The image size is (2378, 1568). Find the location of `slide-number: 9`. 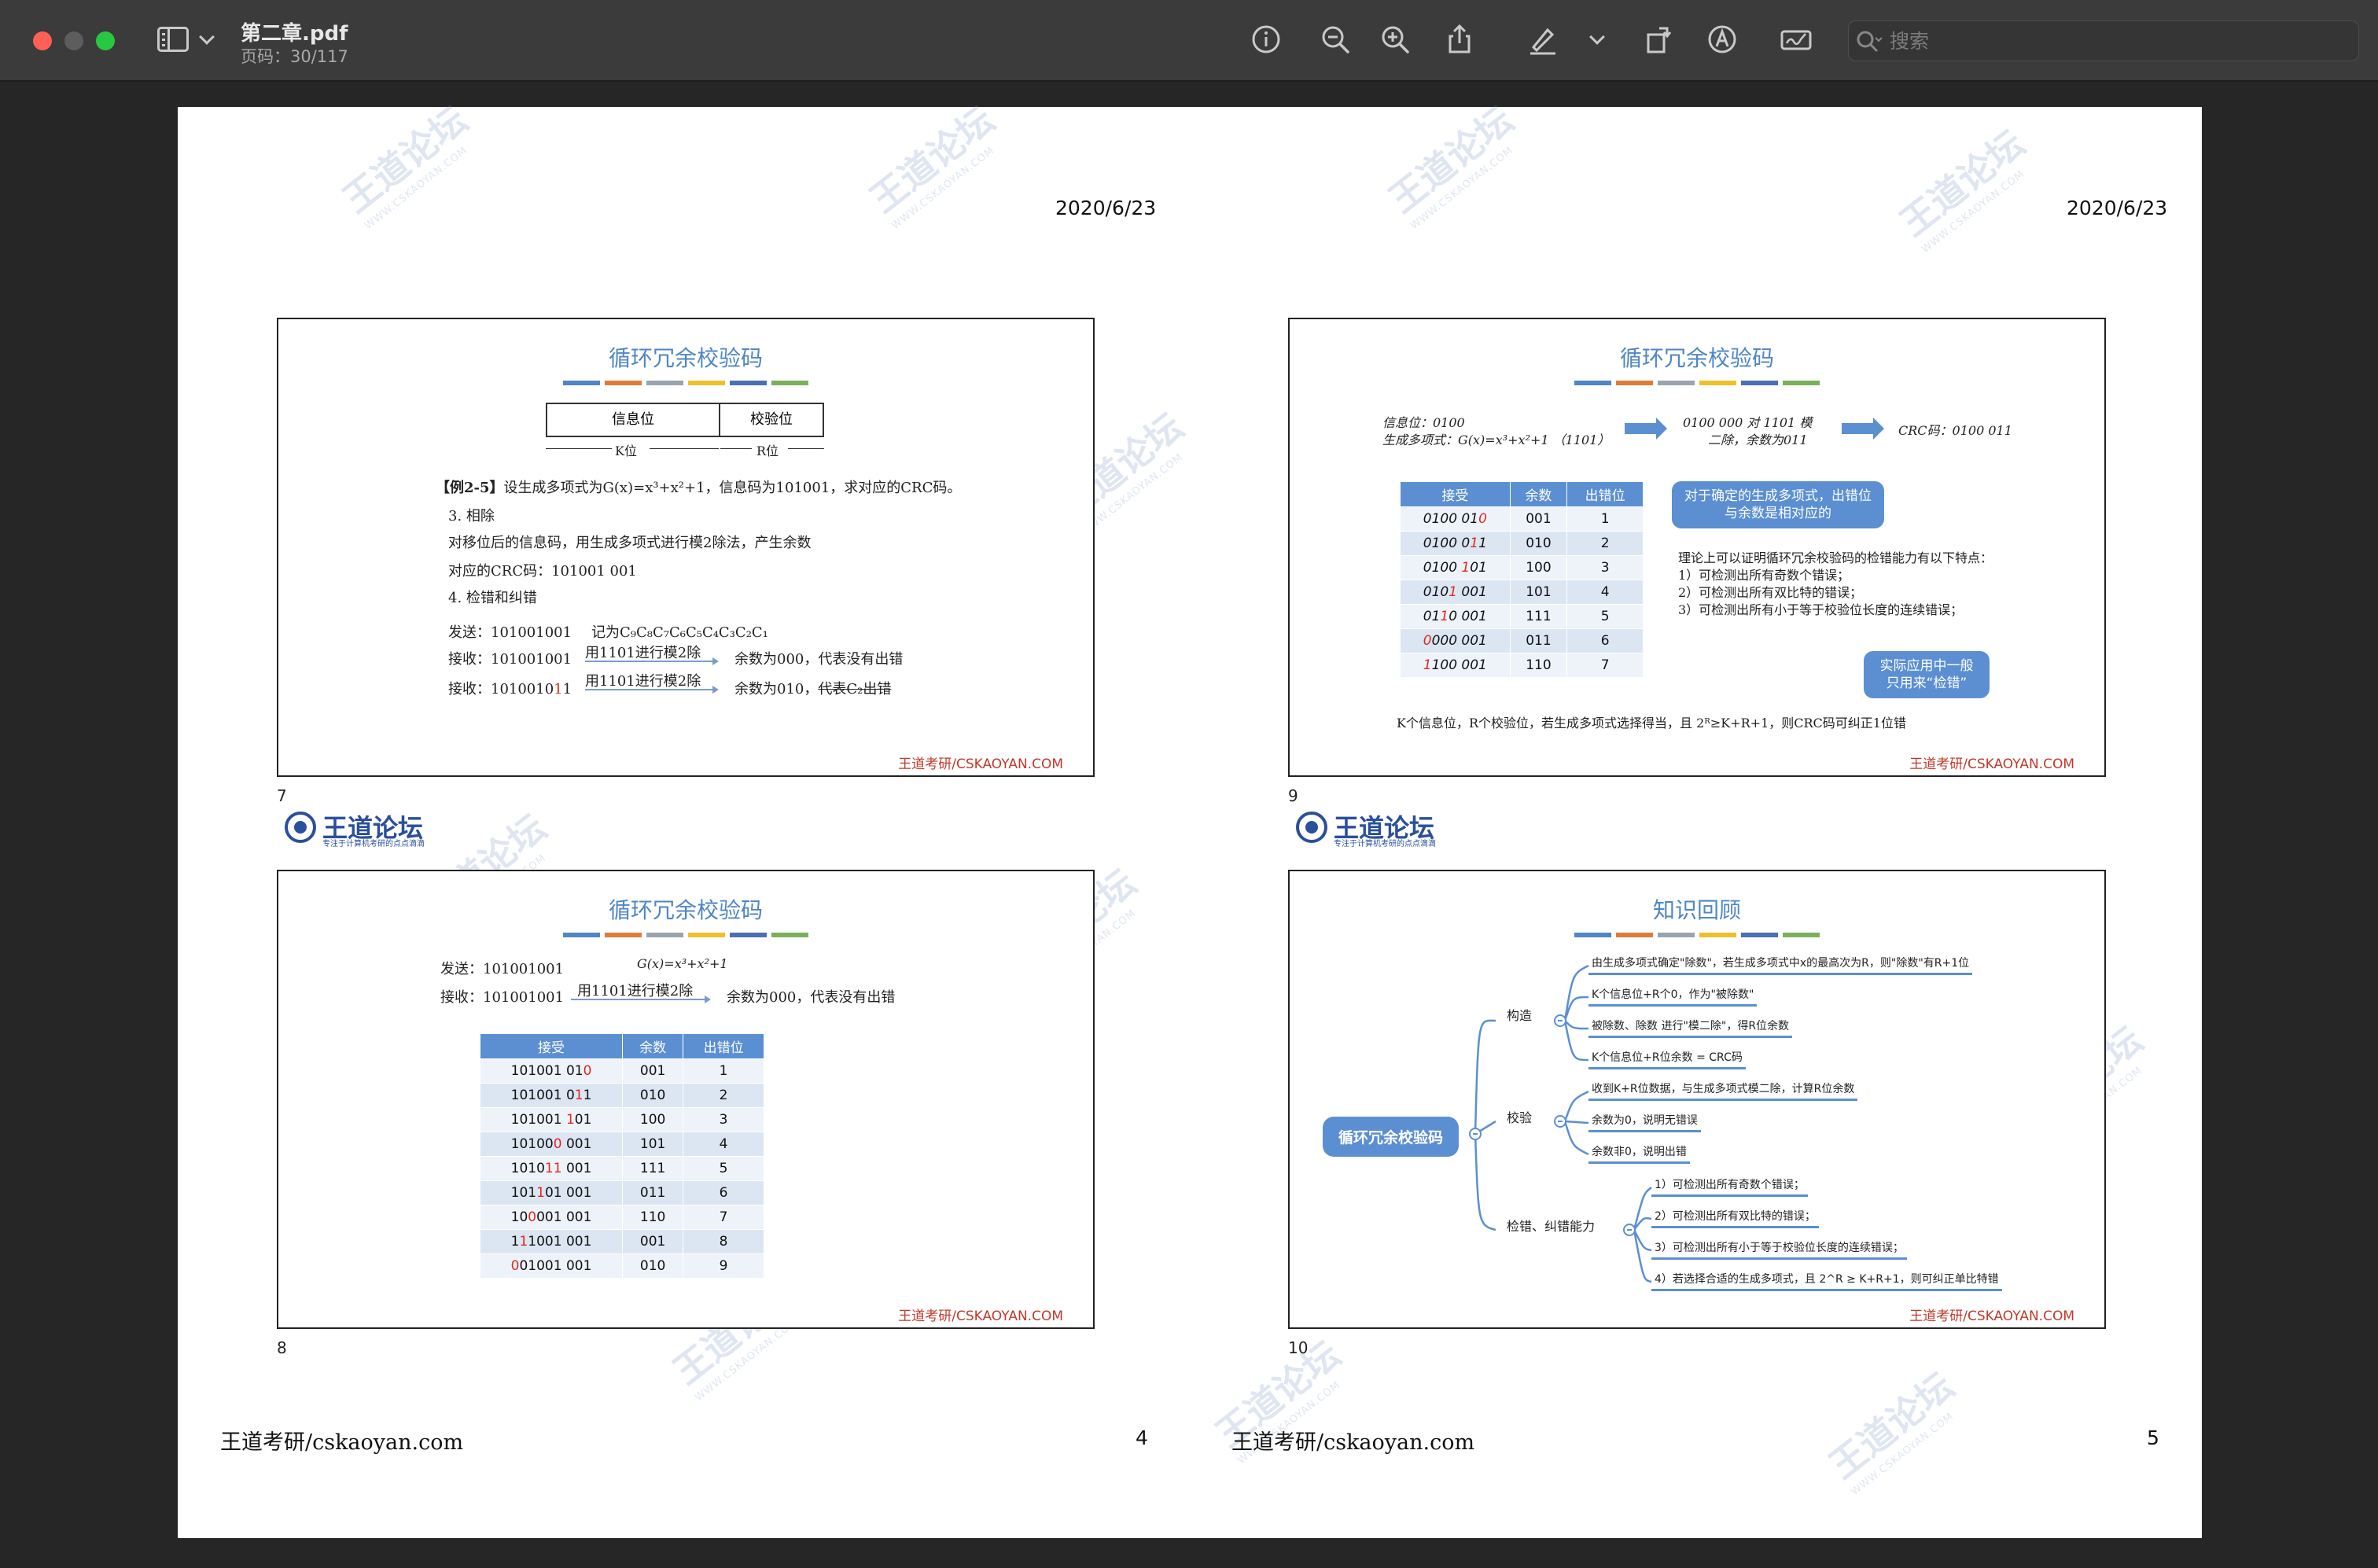

slide-number: 9 is located at coordinates (1293, 795).